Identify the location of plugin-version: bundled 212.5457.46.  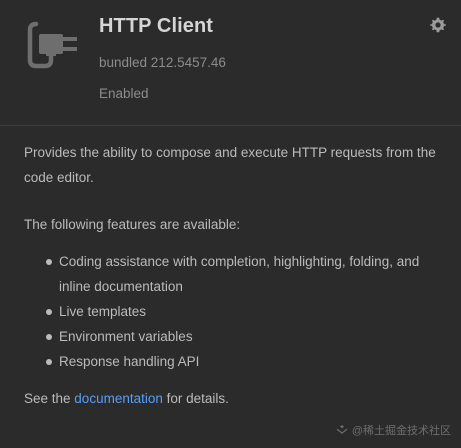
(162, 62).